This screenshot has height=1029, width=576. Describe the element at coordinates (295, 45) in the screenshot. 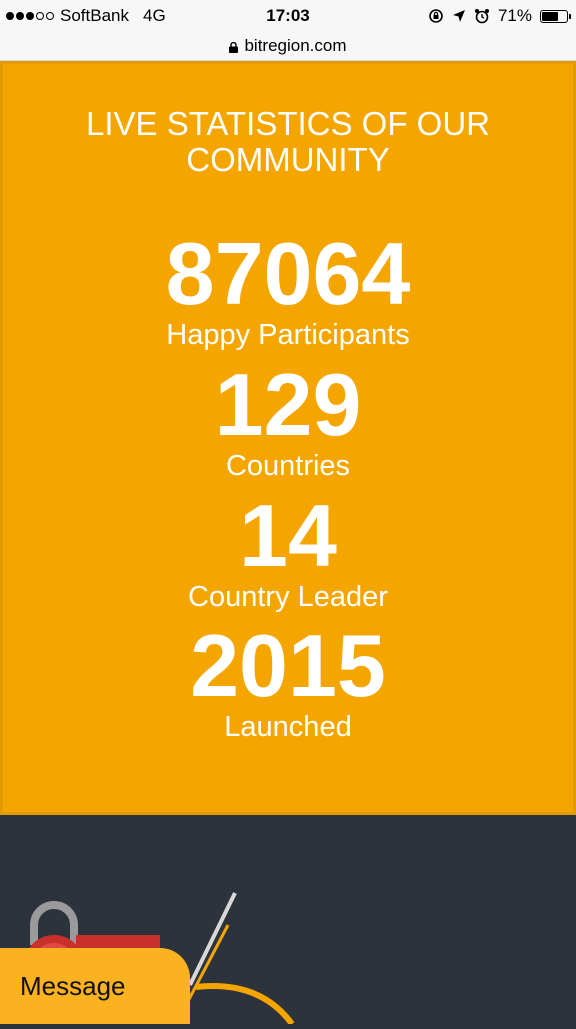

I see `url-domain: bitregion.com` at that location.